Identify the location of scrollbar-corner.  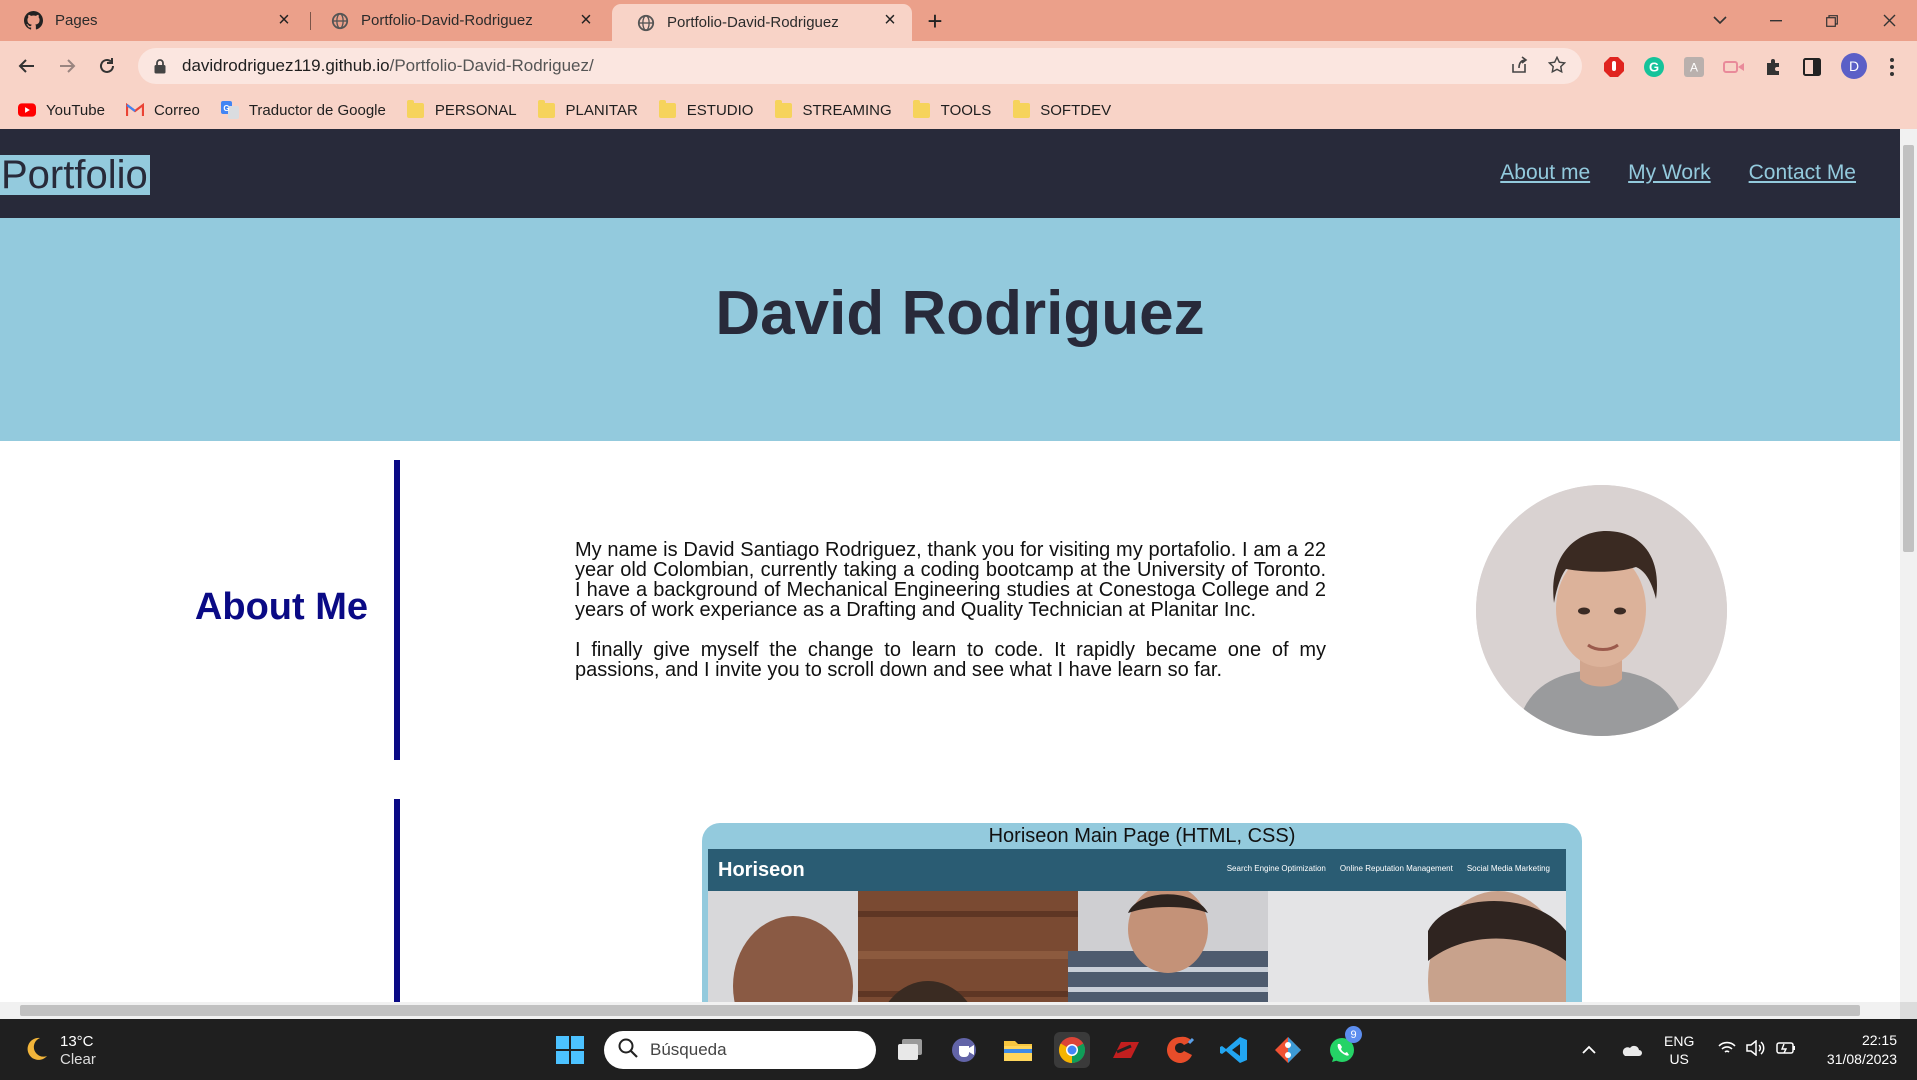
(1908, 1010).